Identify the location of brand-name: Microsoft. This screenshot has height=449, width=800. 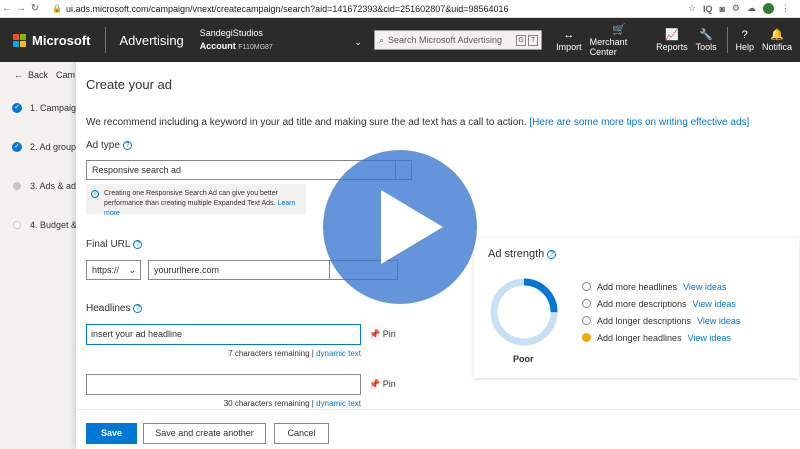
(61, 40).